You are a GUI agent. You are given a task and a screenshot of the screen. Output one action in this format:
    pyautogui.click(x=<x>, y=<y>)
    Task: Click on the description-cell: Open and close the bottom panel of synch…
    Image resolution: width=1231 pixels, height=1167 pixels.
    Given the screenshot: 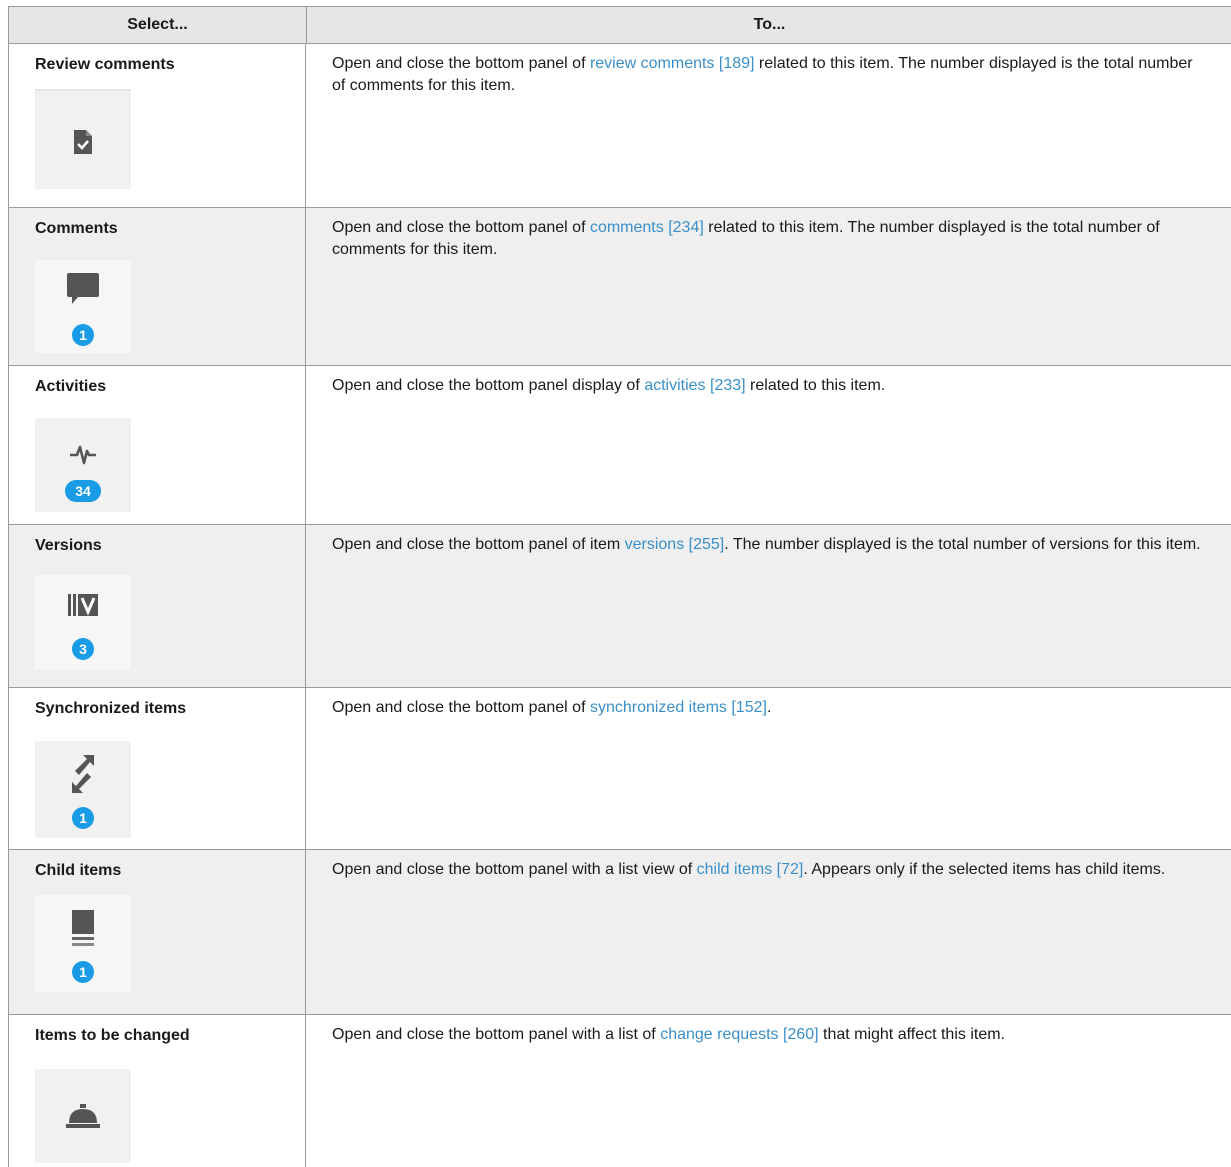 What is the action you would take?
    pyautogui.click(x=768, y=768)
    